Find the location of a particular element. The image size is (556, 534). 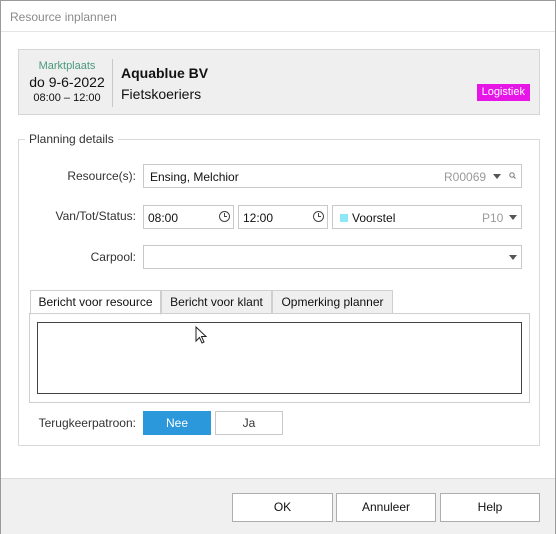

company-subtitle: Fietskoeriers is located at coordinates (161, 94).